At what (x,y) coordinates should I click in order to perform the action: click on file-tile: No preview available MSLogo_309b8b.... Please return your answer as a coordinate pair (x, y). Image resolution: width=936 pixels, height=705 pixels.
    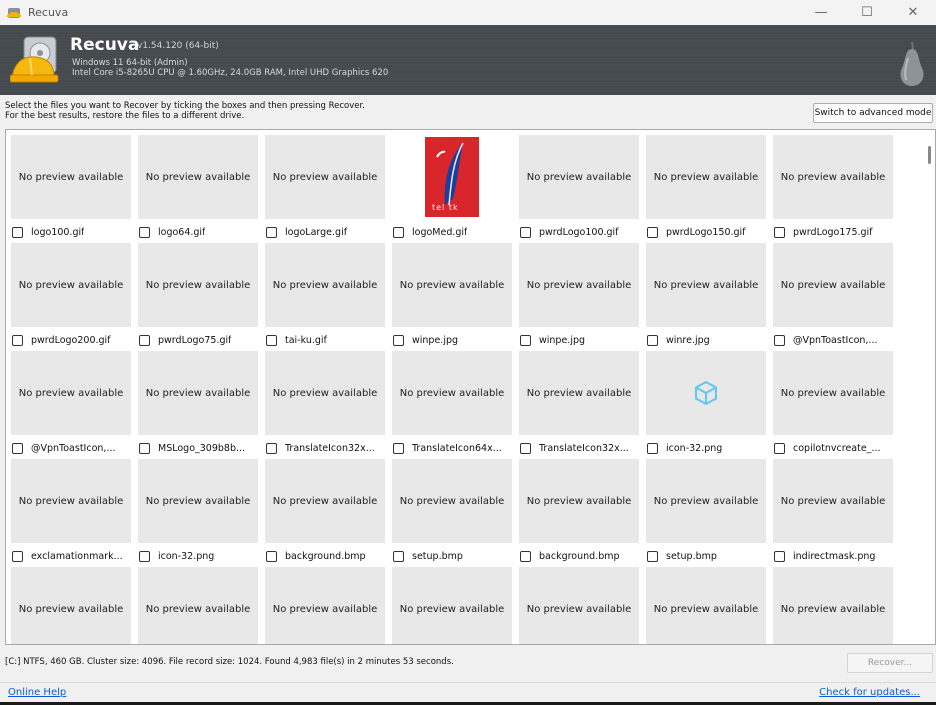
    Looking at the image, I should click on (198, 404).